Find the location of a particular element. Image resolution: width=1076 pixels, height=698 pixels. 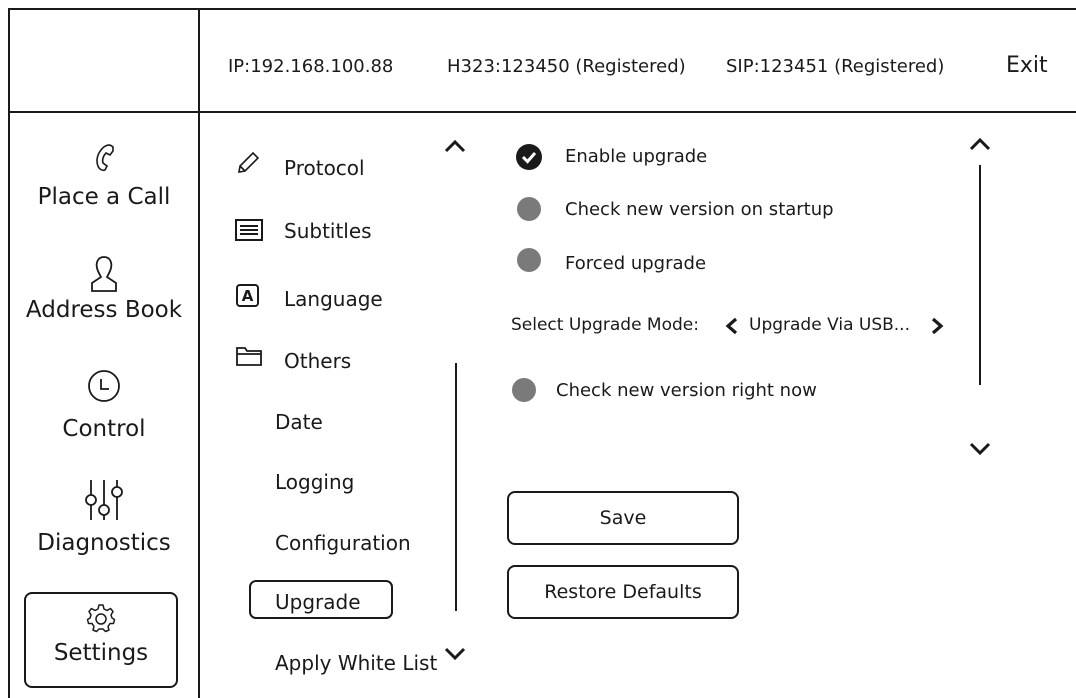

sidebar-item-diagnostics: Diagnostics is located at coordinates (104, 517).